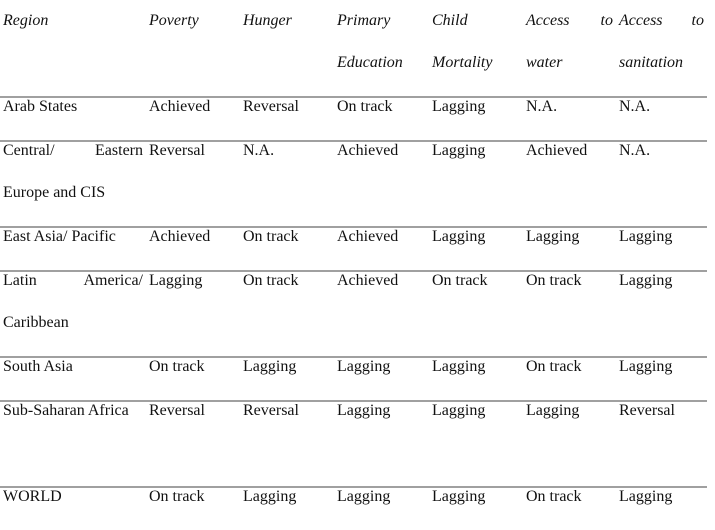 The height and width of the screenshot is (530, 715). Describe the element at coordinates (661, 41) in the screenshot. I see `column-header: Access to sanitation` at that location.